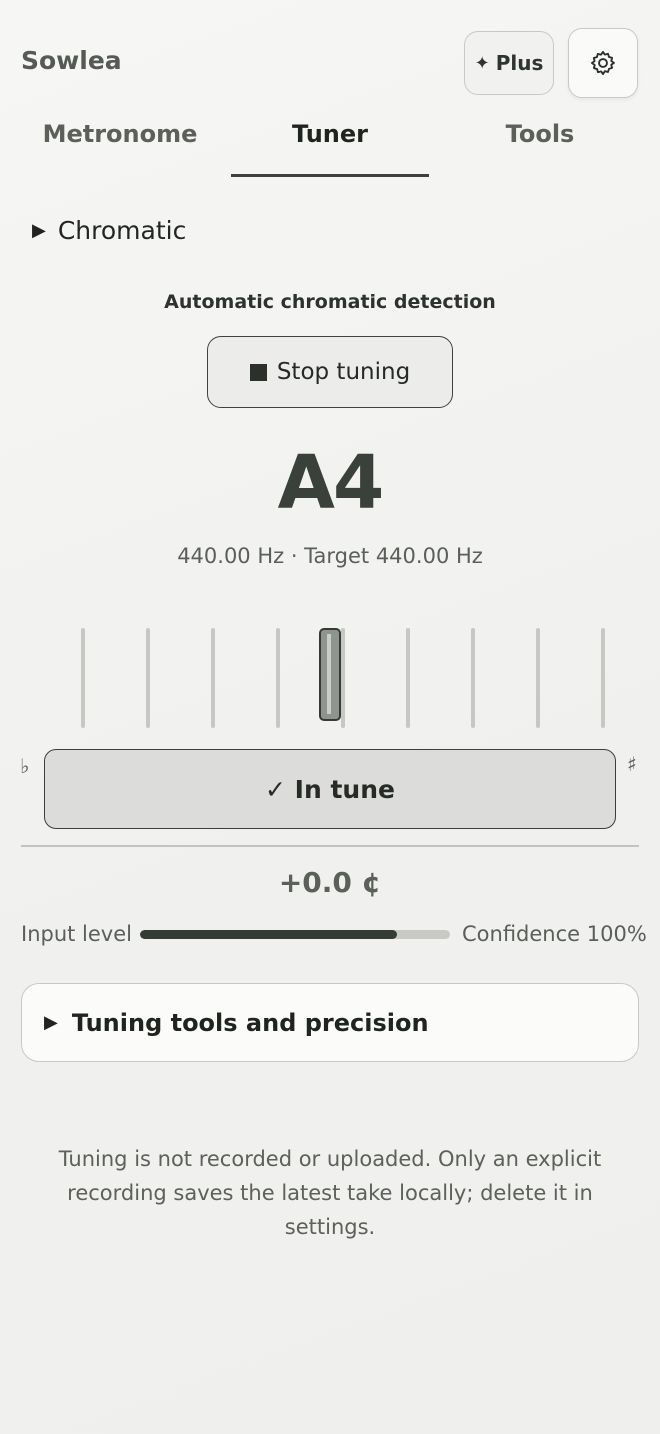  I want to click on frequency-readout: 440.00 Hz · Target 440.00 Hz, so click(330, 556).